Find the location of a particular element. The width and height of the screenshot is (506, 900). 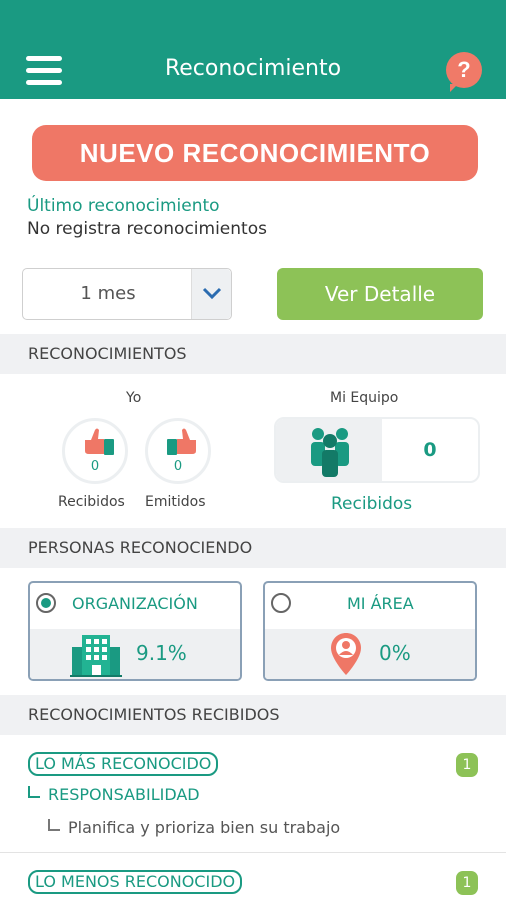

least-recognized-tag: LO MENOS RECONOCIDO is located at coordinates (135, 882).